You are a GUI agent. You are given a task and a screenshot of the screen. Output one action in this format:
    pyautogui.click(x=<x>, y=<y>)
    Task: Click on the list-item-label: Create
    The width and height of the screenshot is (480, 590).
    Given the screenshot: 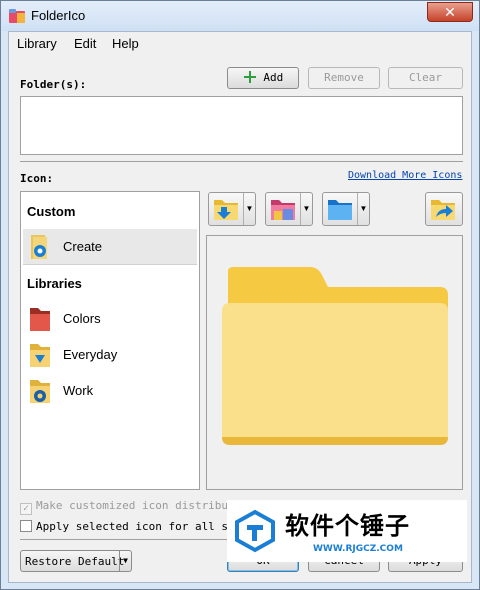 What is the action you would take?
    pyautogui.click(x=83, y=246)
    